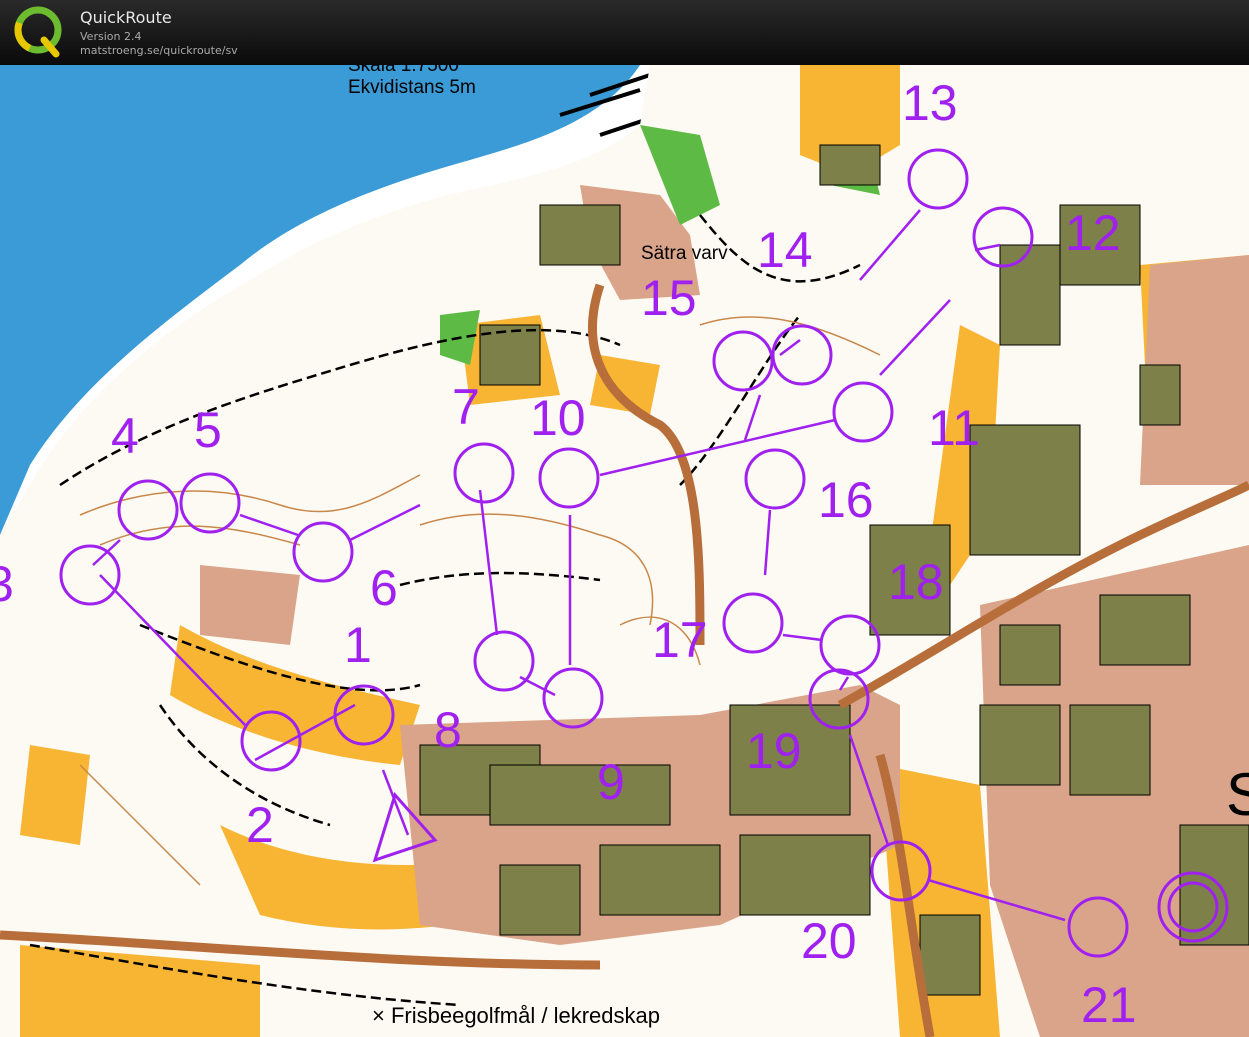 The width and height of the screenshot is (1249, 1037). Describe the element at coordinates (384, 588) in the screenshot. I see `control-number: 6` at that location.